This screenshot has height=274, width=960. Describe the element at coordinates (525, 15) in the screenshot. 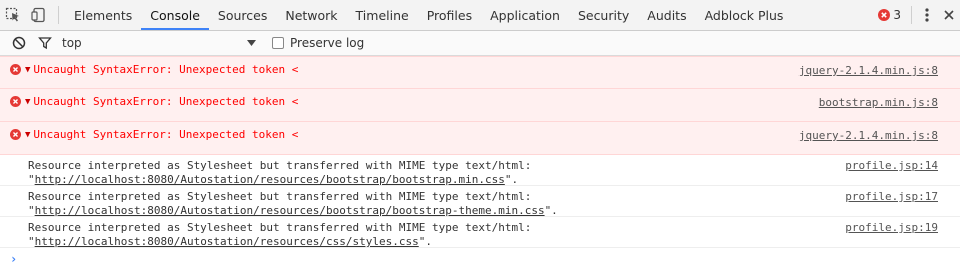

I see `tab-application: Application` at that location.